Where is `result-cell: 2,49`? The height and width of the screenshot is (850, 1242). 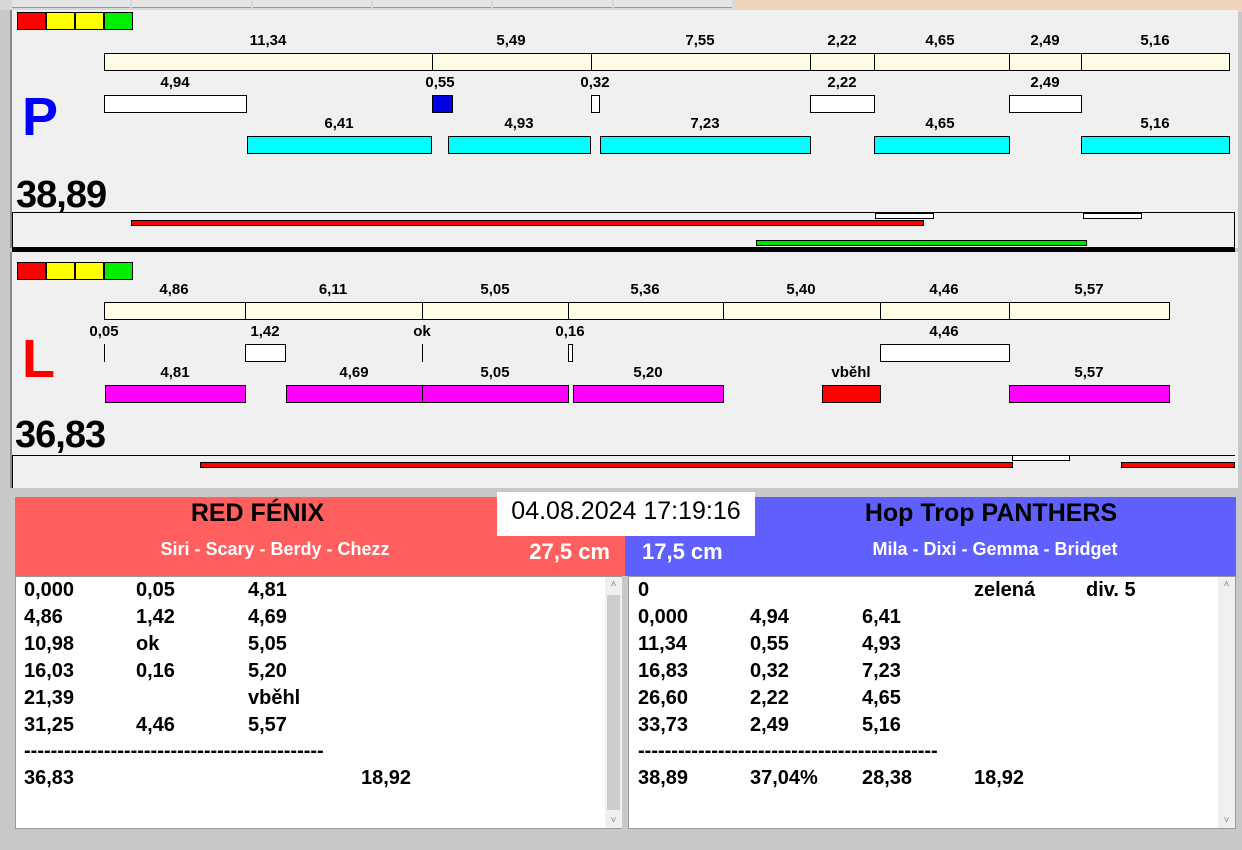
result-cell: 2,49 is located at coordinates (769, 725).